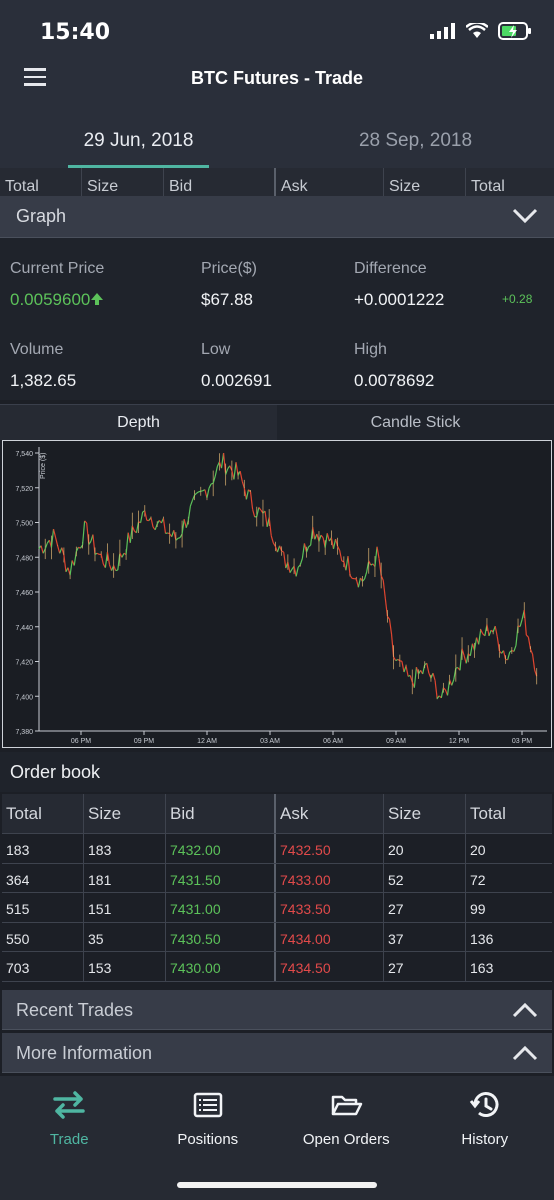  I want to click on cell-bid: 7432.00, so click(221, 848).